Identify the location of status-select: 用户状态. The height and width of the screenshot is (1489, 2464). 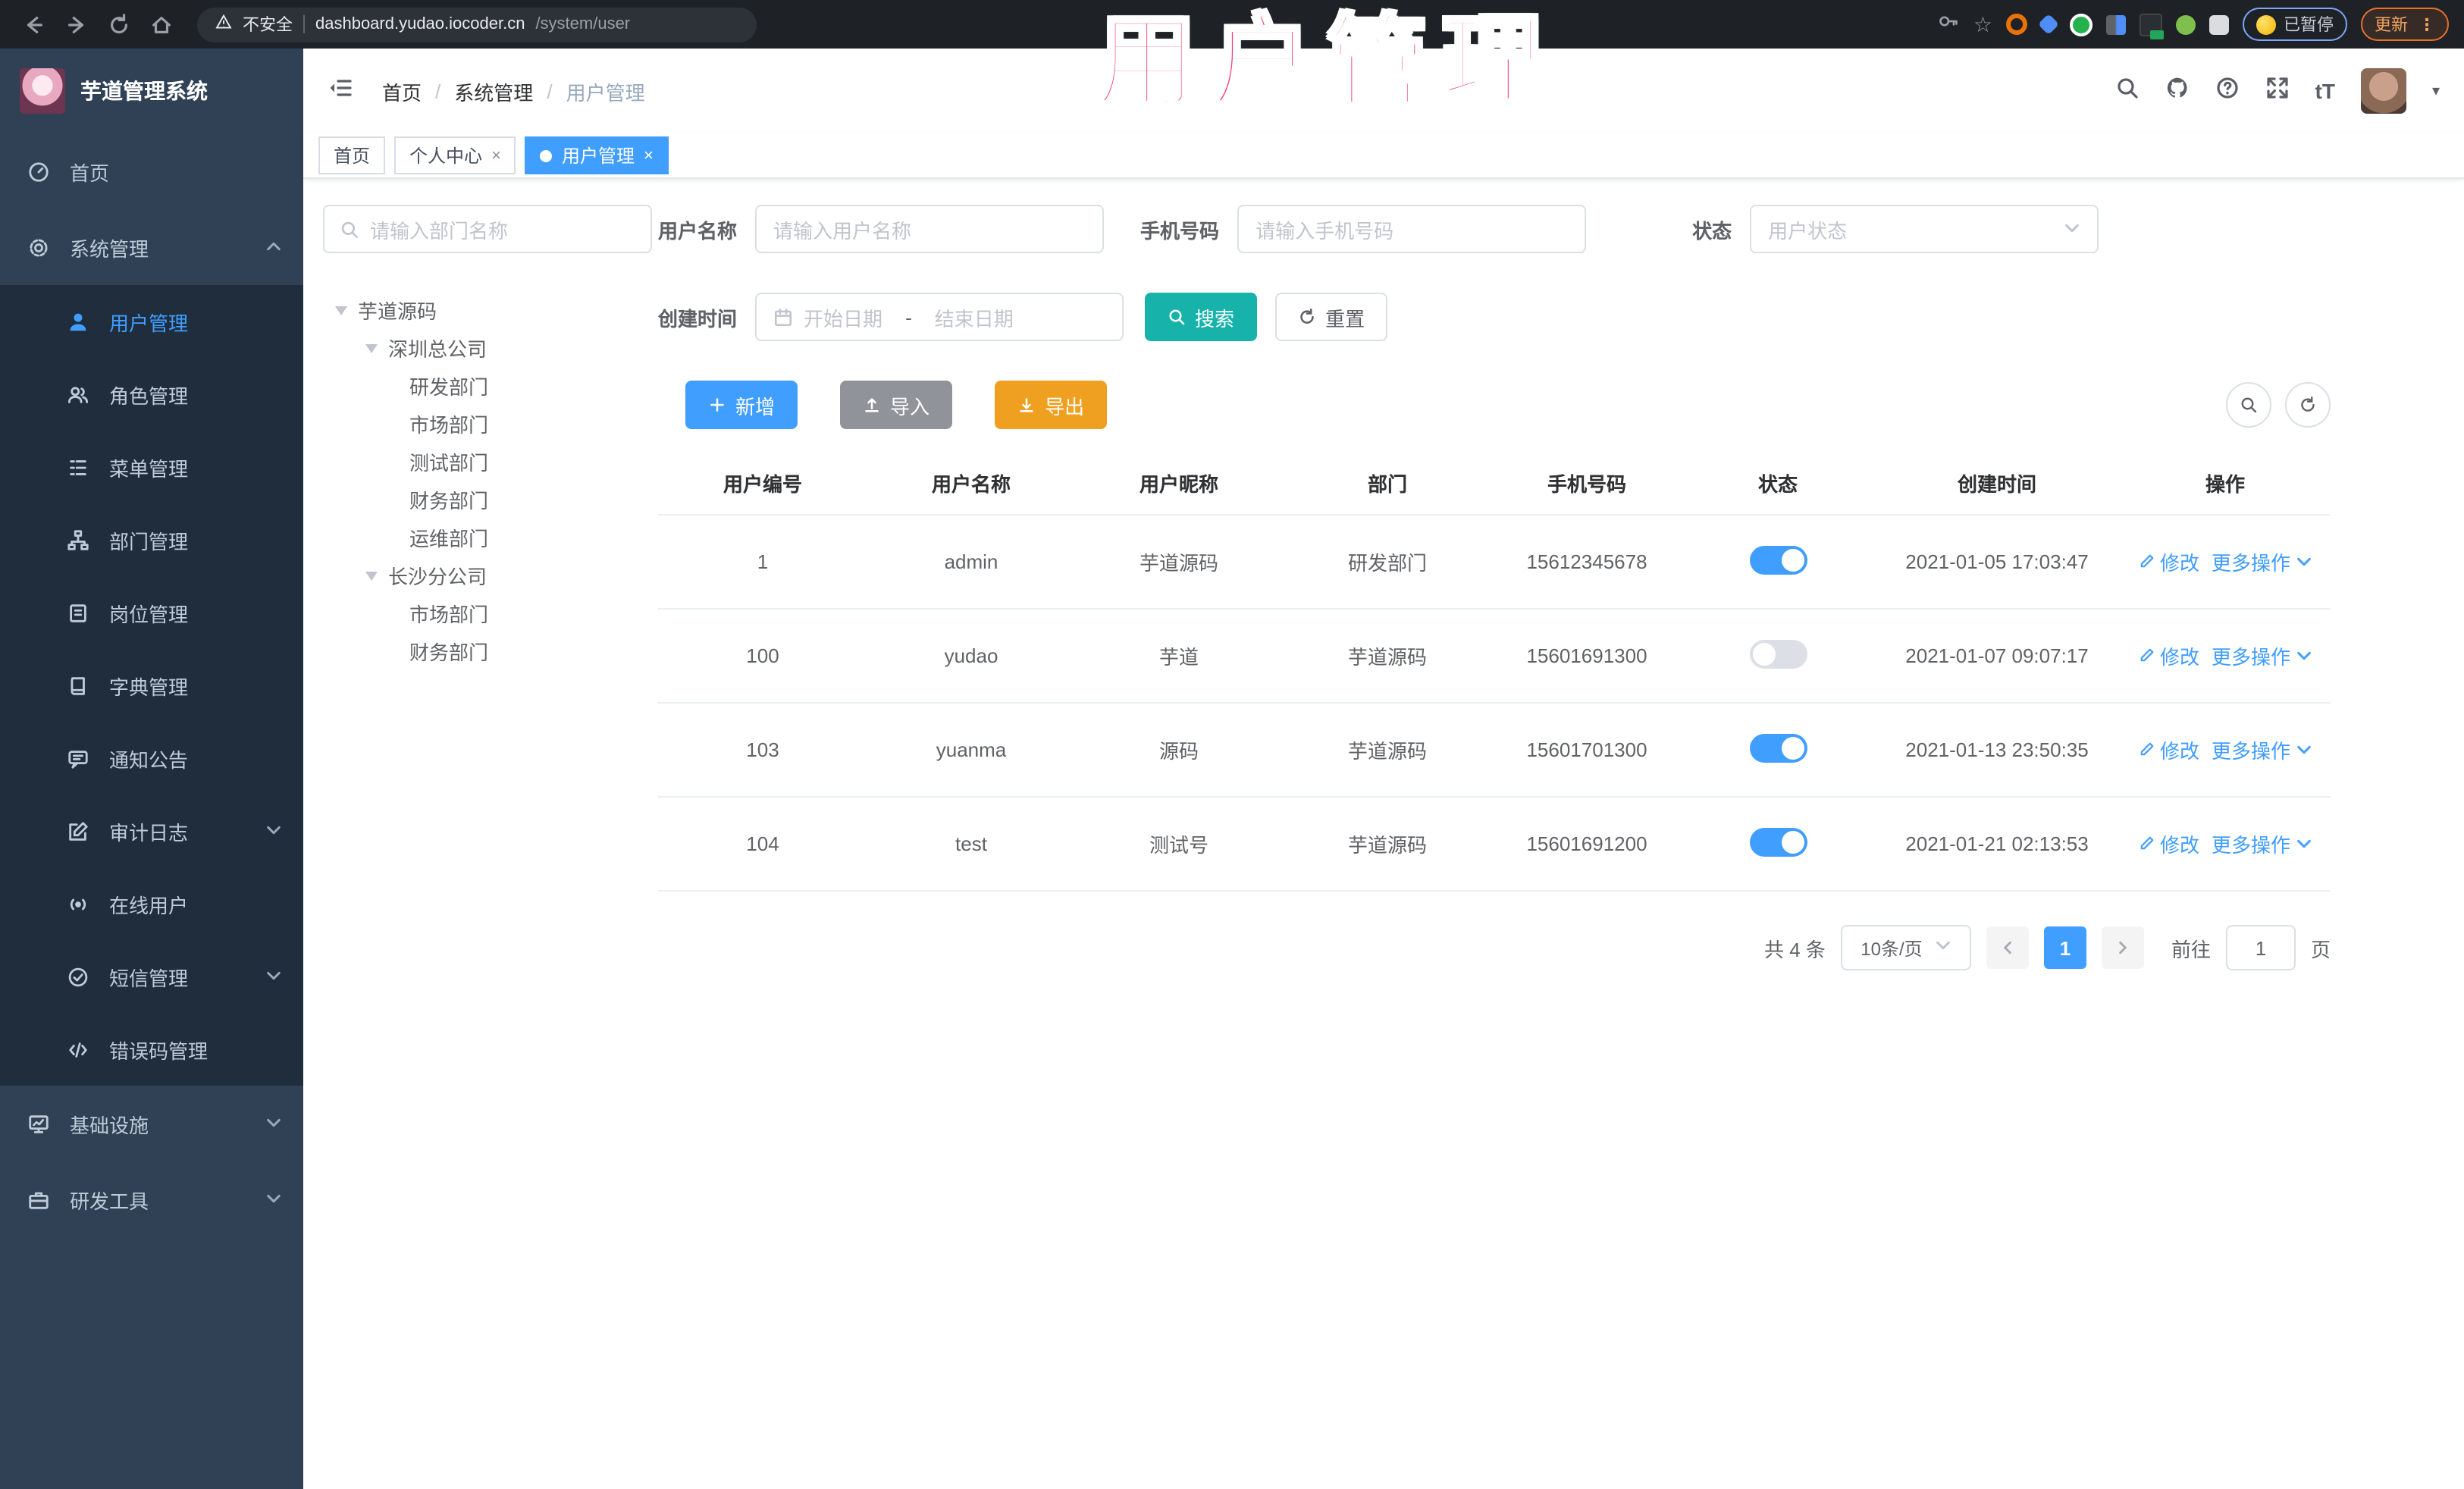
(1925, 229).